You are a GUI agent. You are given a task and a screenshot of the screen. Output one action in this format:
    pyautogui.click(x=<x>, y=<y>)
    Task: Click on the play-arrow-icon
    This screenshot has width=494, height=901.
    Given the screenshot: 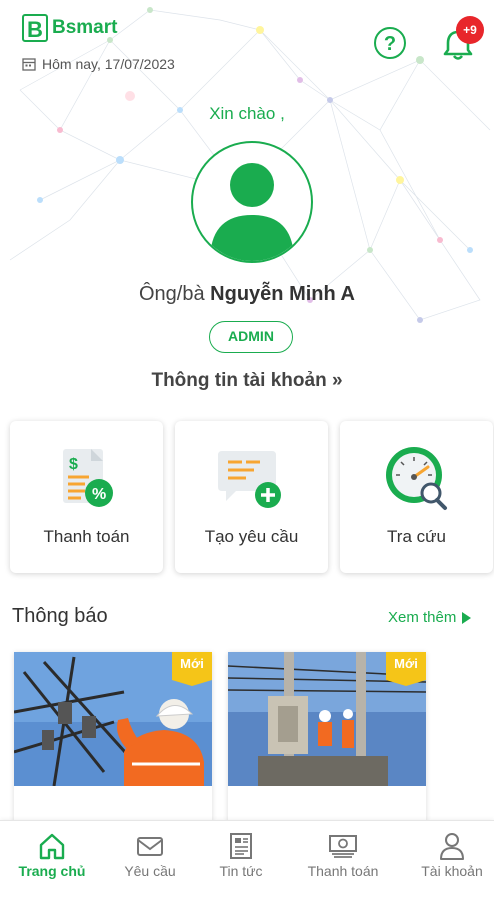 What is the action you would take?
    pyautogui.click(x=467, y=617)
    